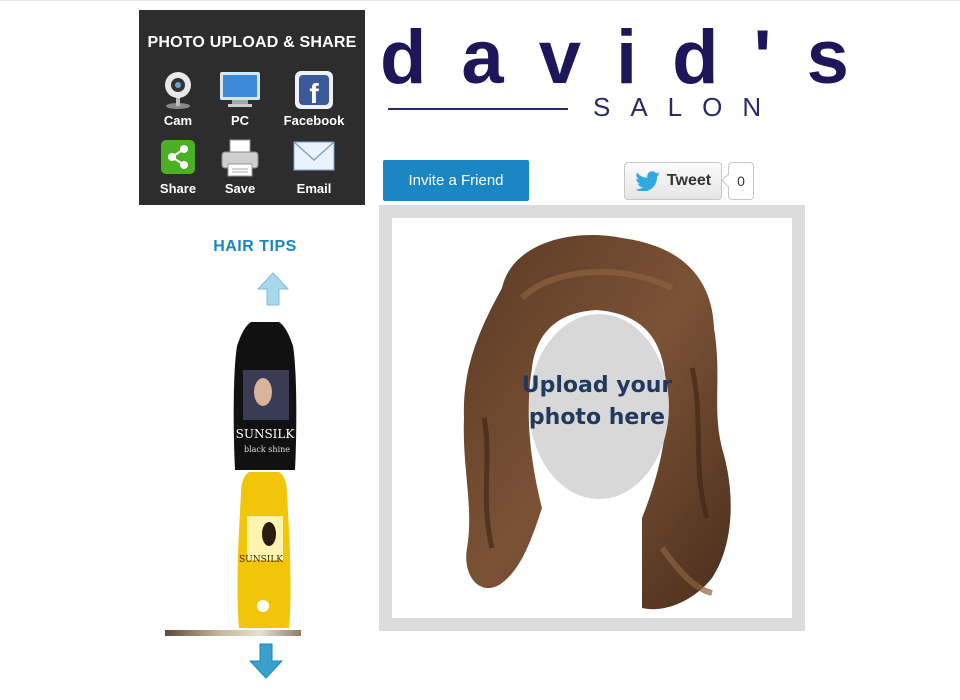 Image resolution: width=960 pixels, height=700 pixels. Describe the element at coordinates (478, 109) in the screenshot. I see `logo-rule` at that location.